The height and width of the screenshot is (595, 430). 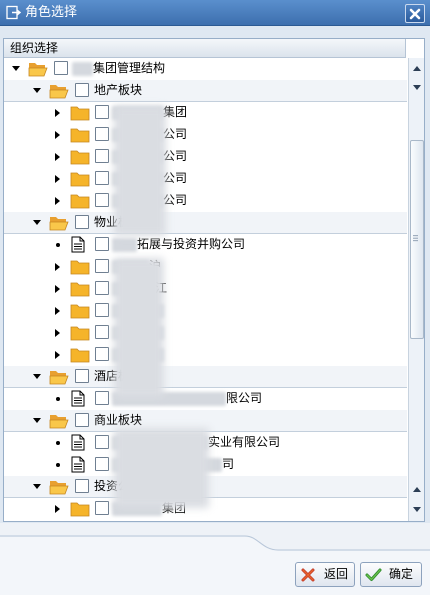 What do you see at coordinates (118, 420) in the screenshot?
I see `tree-label: 商业板块` at bounding box center [118, 420].